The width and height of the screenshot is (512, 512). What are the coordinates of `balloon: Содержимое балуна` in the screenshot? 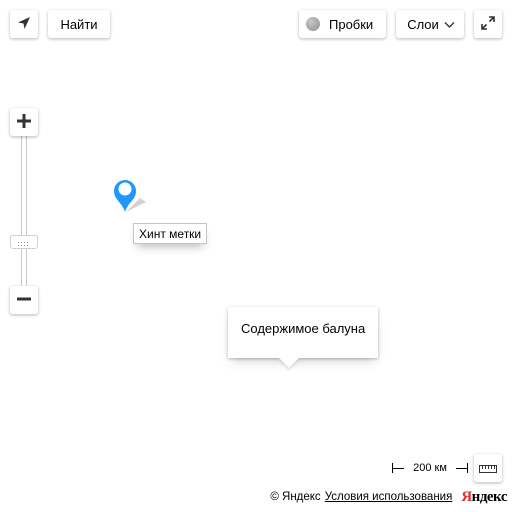 It's located at (303, 337).